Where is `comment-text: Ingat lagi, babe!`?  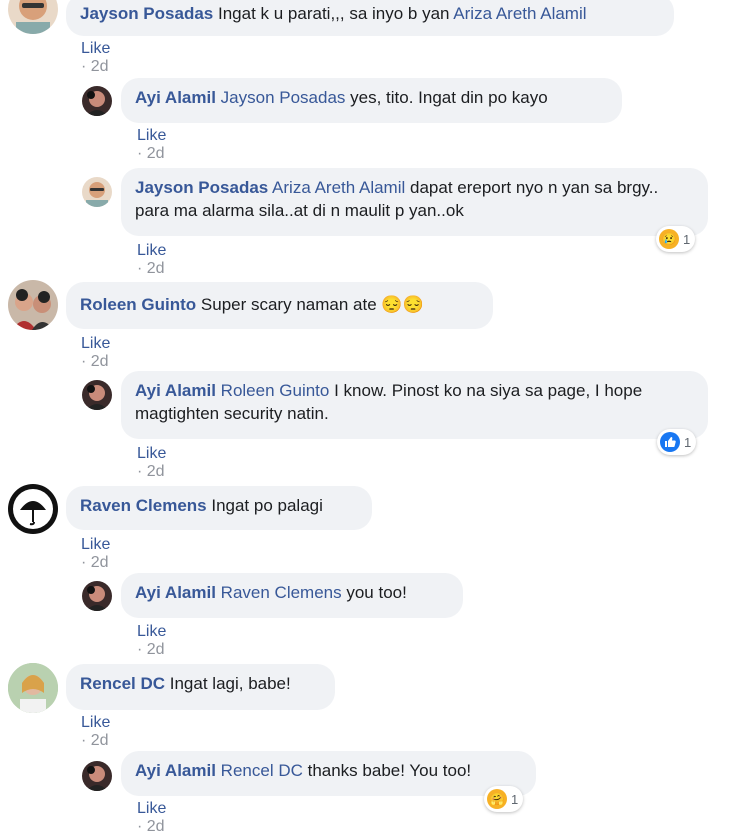 comment-text: Ingat lagi, babe! is located at coordinates (228, 683).